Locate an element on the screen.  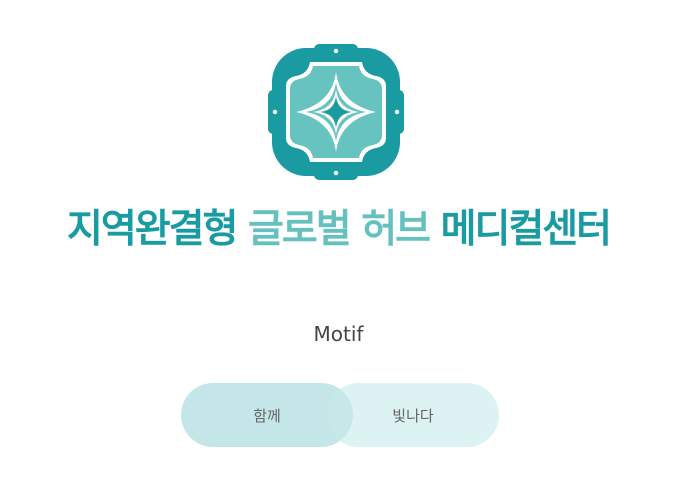
pill-shine: 빛나다 is located at coordinates (413, 415).